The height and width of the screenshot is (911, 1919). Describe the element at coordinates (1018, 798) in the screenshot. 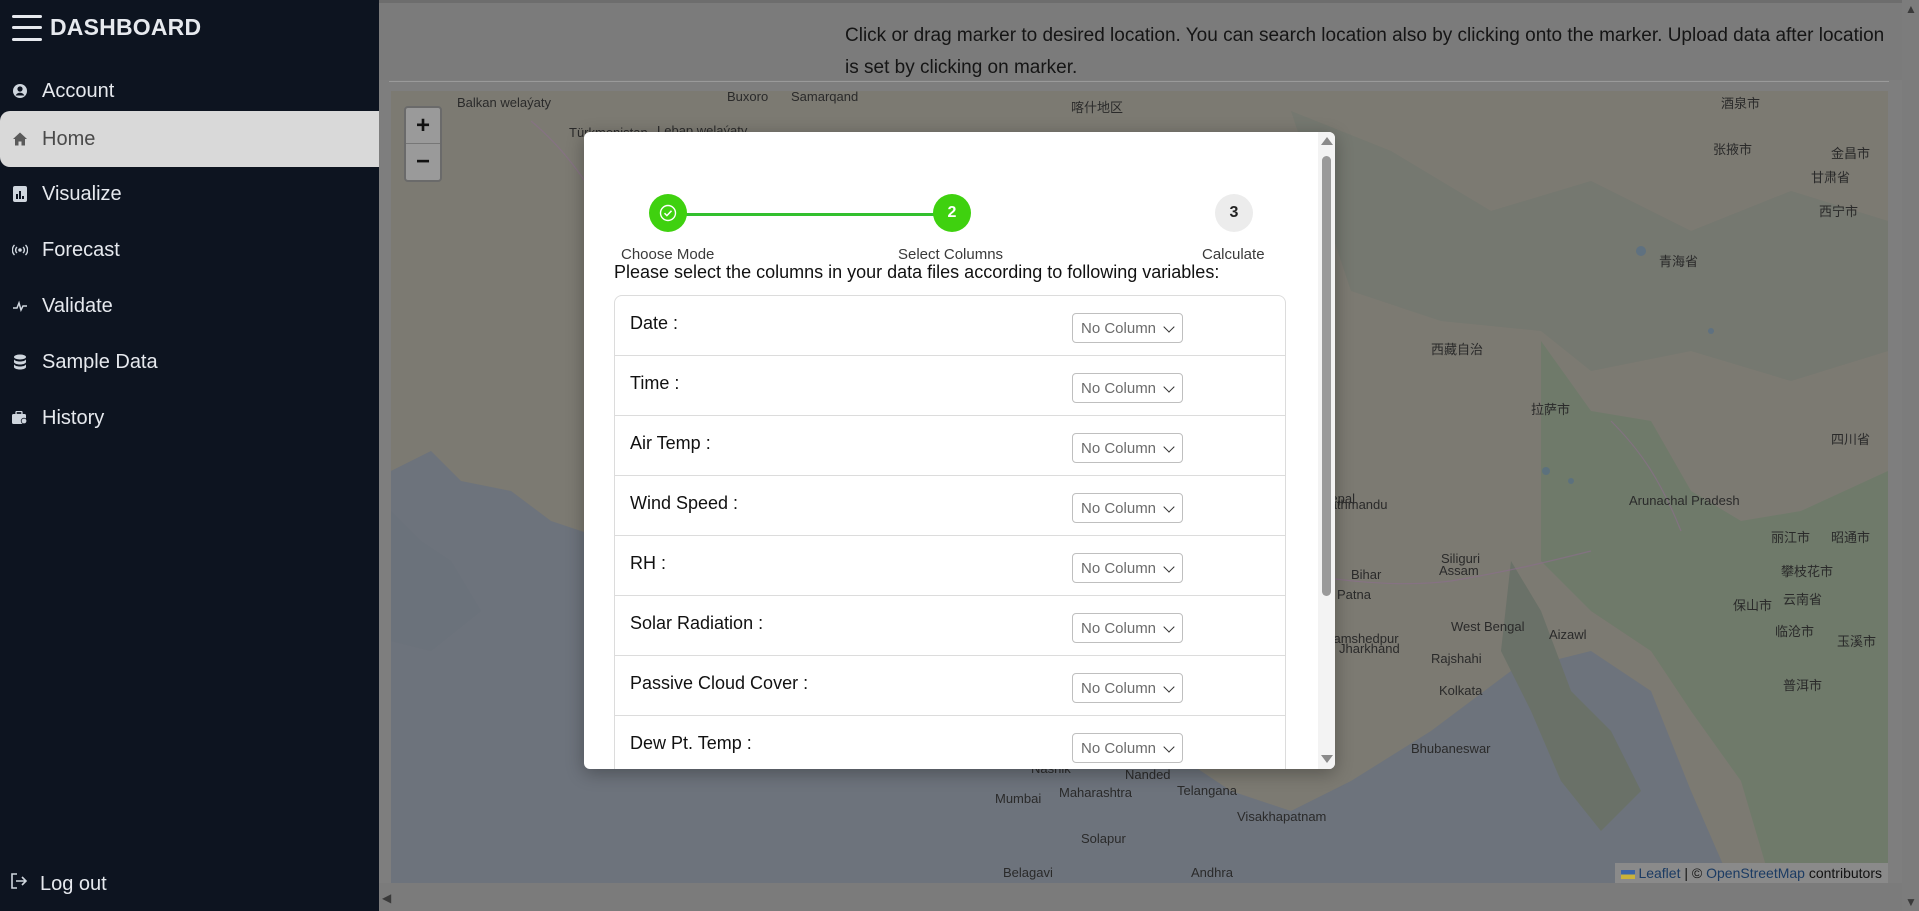

I see `map-label: Mumbai` at that location.